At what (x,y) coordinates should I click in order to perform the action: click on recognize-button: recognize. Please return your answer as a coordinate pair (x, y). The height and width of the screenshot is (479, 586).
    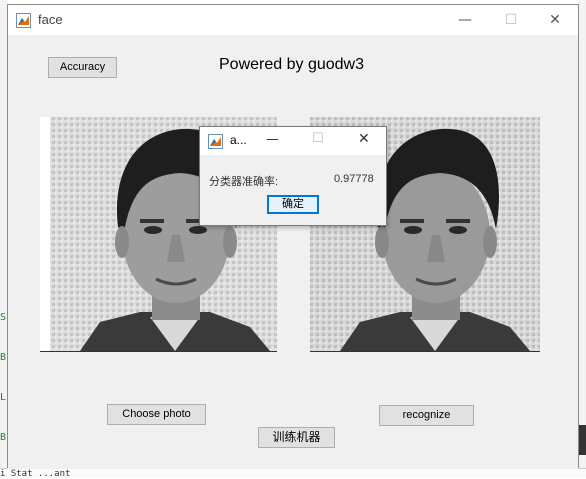
    Looking at the image, I should click on (426, 415).